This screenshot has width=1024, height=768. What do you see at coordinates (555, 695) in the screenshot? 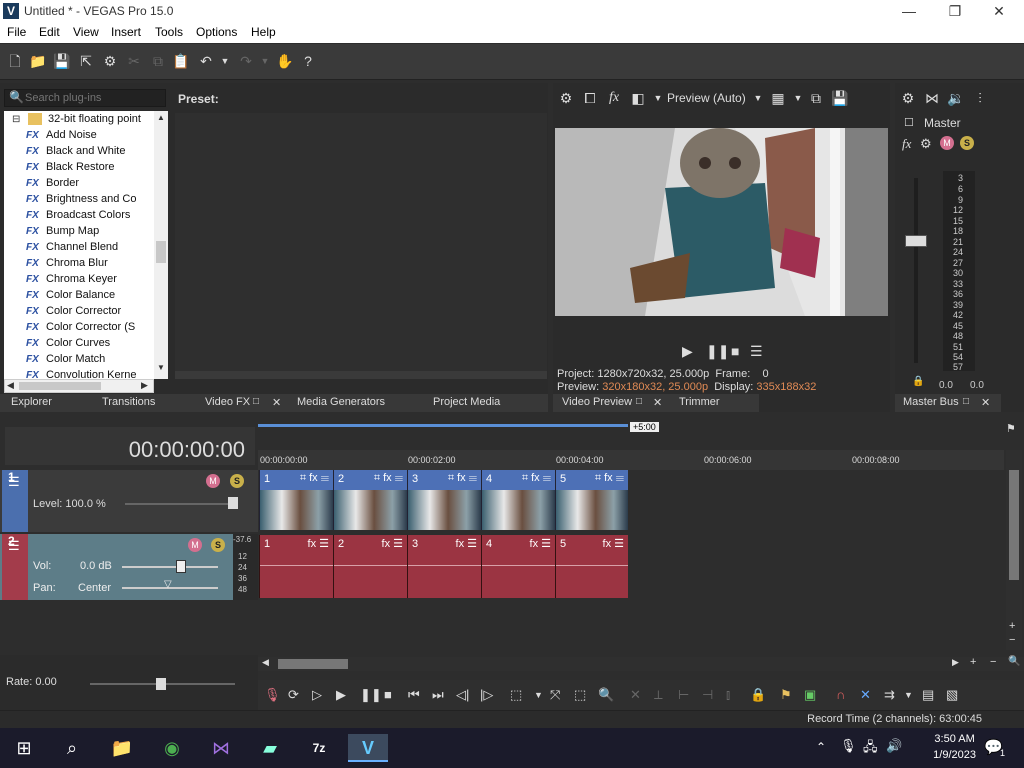
I see `envelope-tool-icon: ⤧` at bounding box center [555, 695].